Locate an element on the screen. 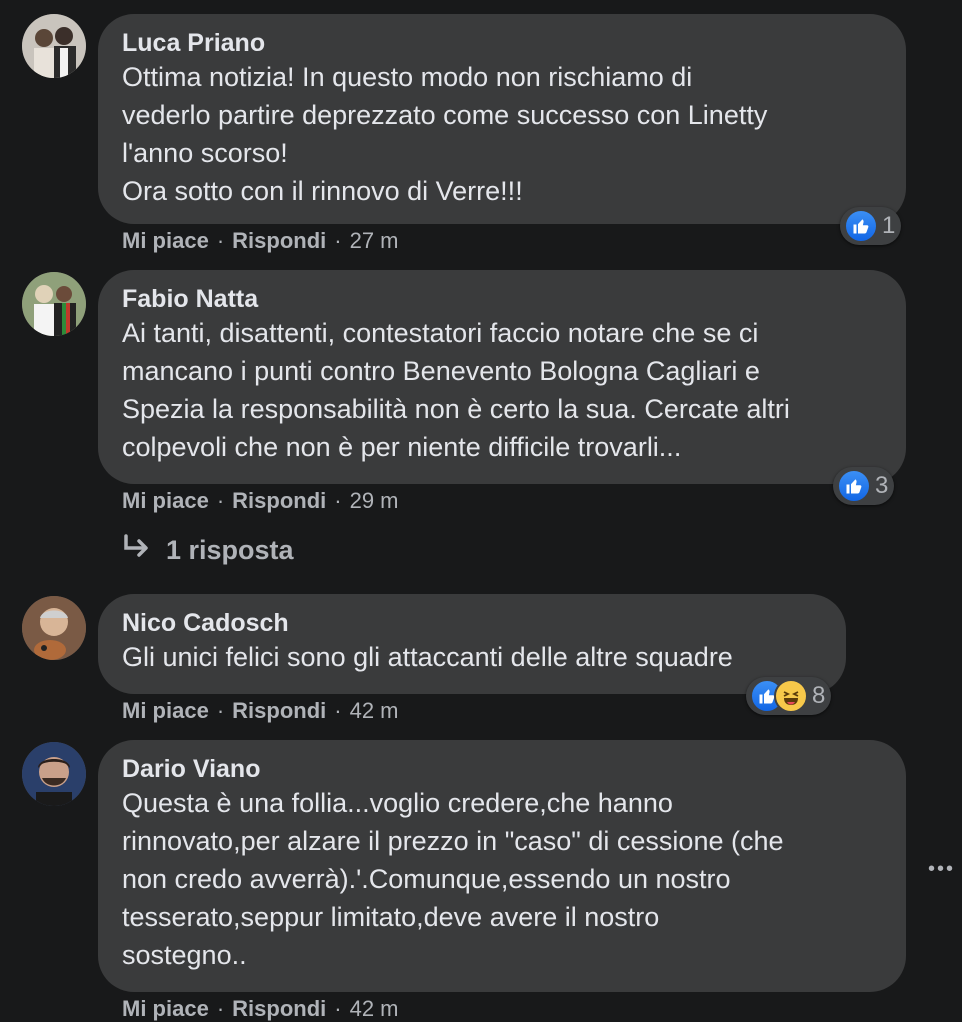 The image size is (962, 1022). reaction-summary: 1 is located at coordinates (871, 226).